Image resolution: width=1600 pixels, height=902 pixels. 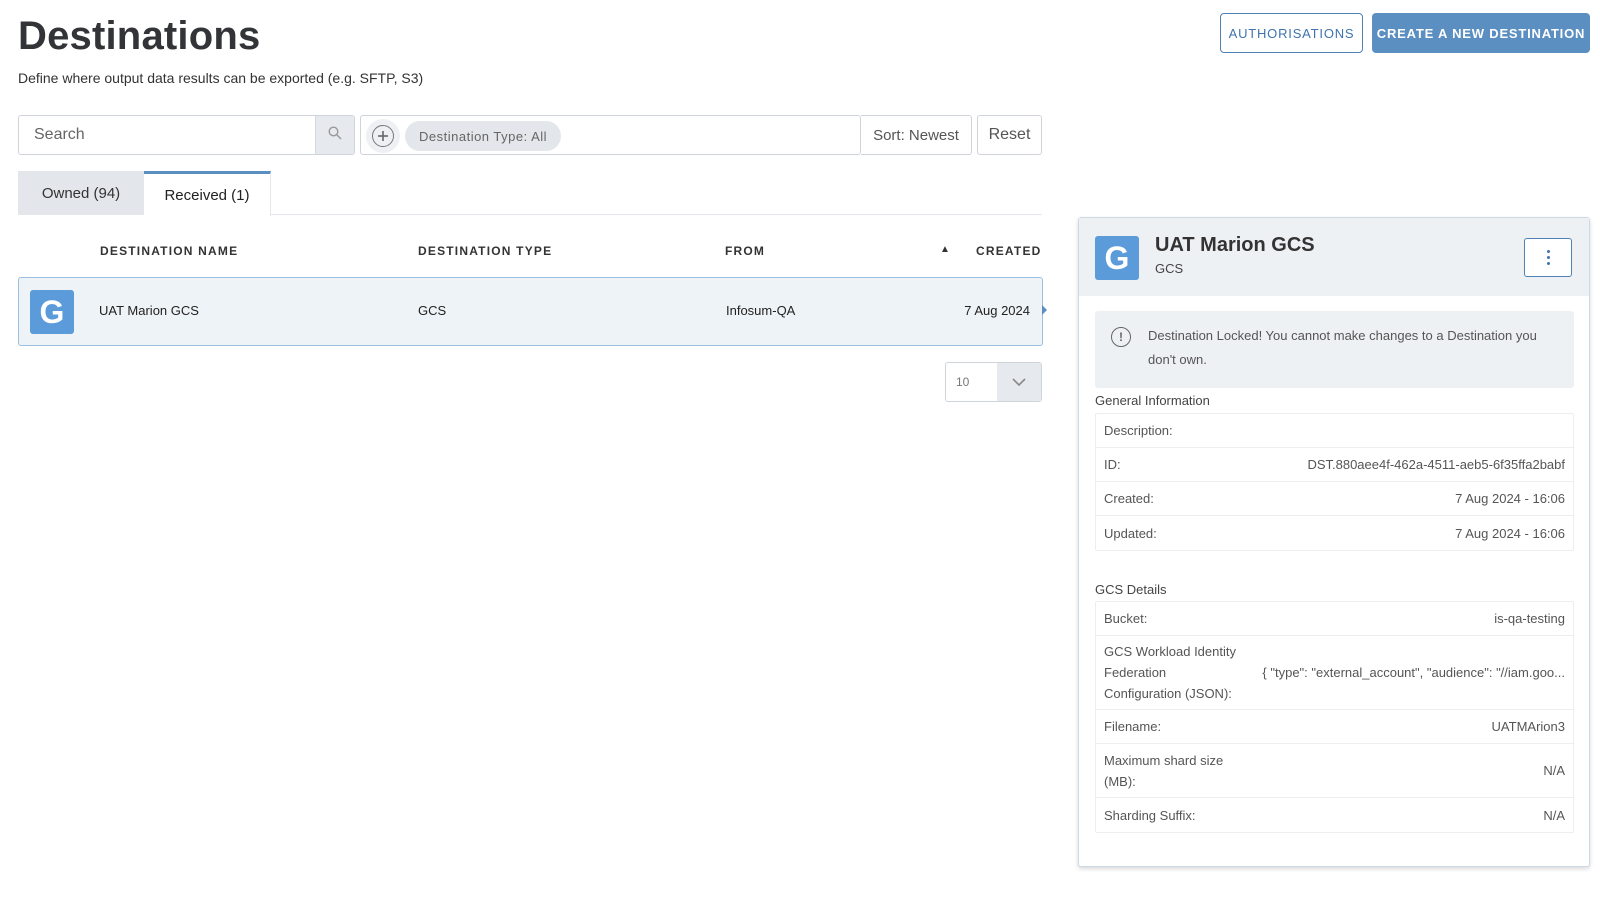 What do you see at coordinates (1235, 245) in the screenshot?
I see `panel-title: UAT Marion GCS` at bounding box center [1235, 245].